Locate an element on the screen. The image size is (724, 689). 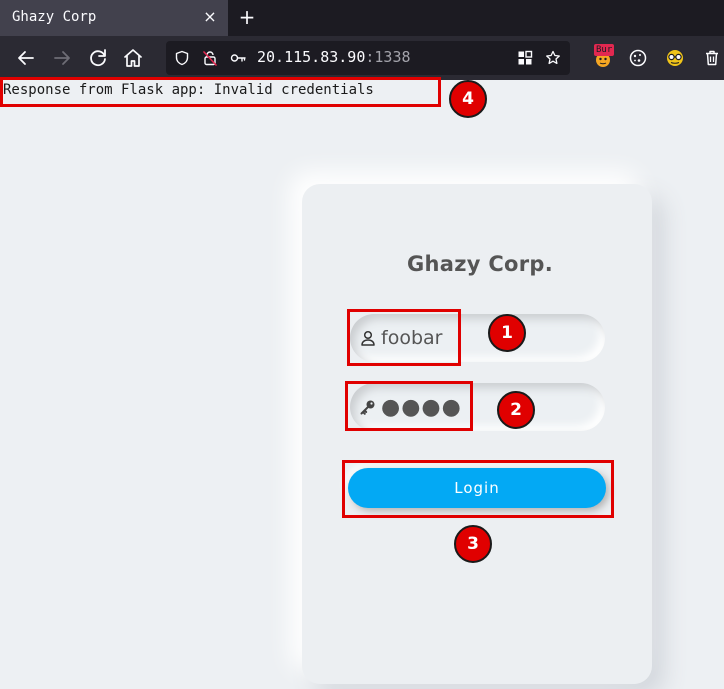
shield-icon is located at coordinates (182, 58).